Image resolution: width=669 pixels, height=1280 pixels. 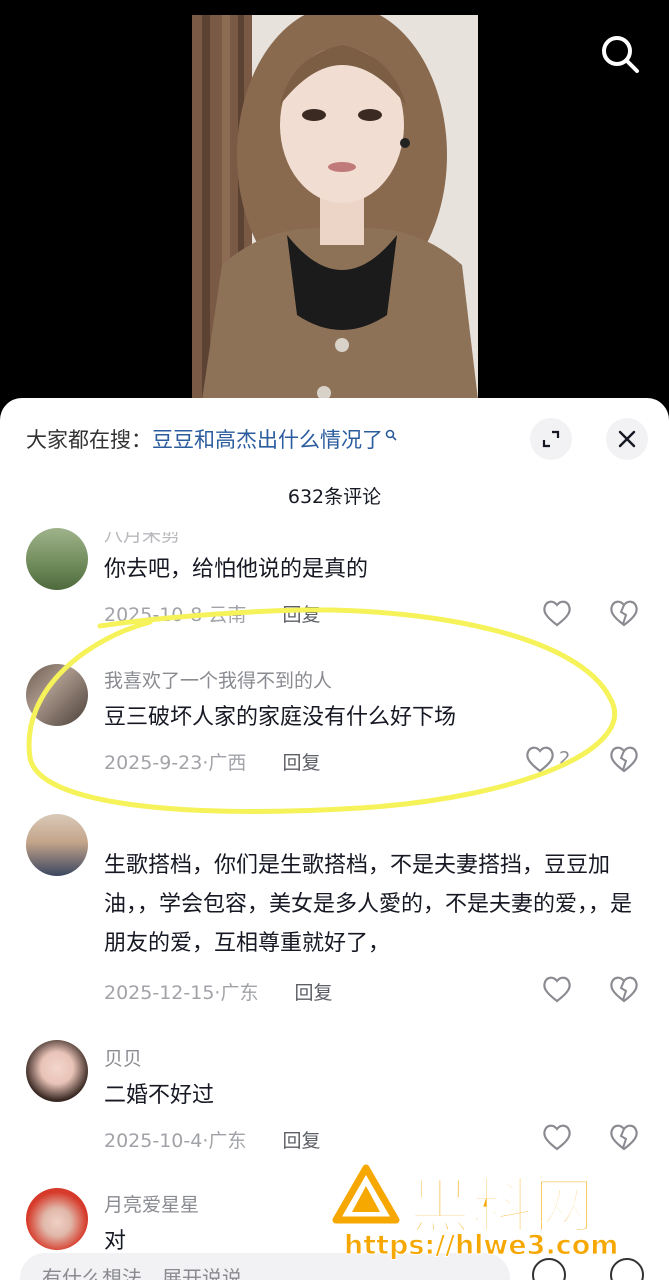 What do you see at coordinates (142, 539) in the screenshot?
I see `comment-username: 八月未剪` at bounding box center [142, 539].